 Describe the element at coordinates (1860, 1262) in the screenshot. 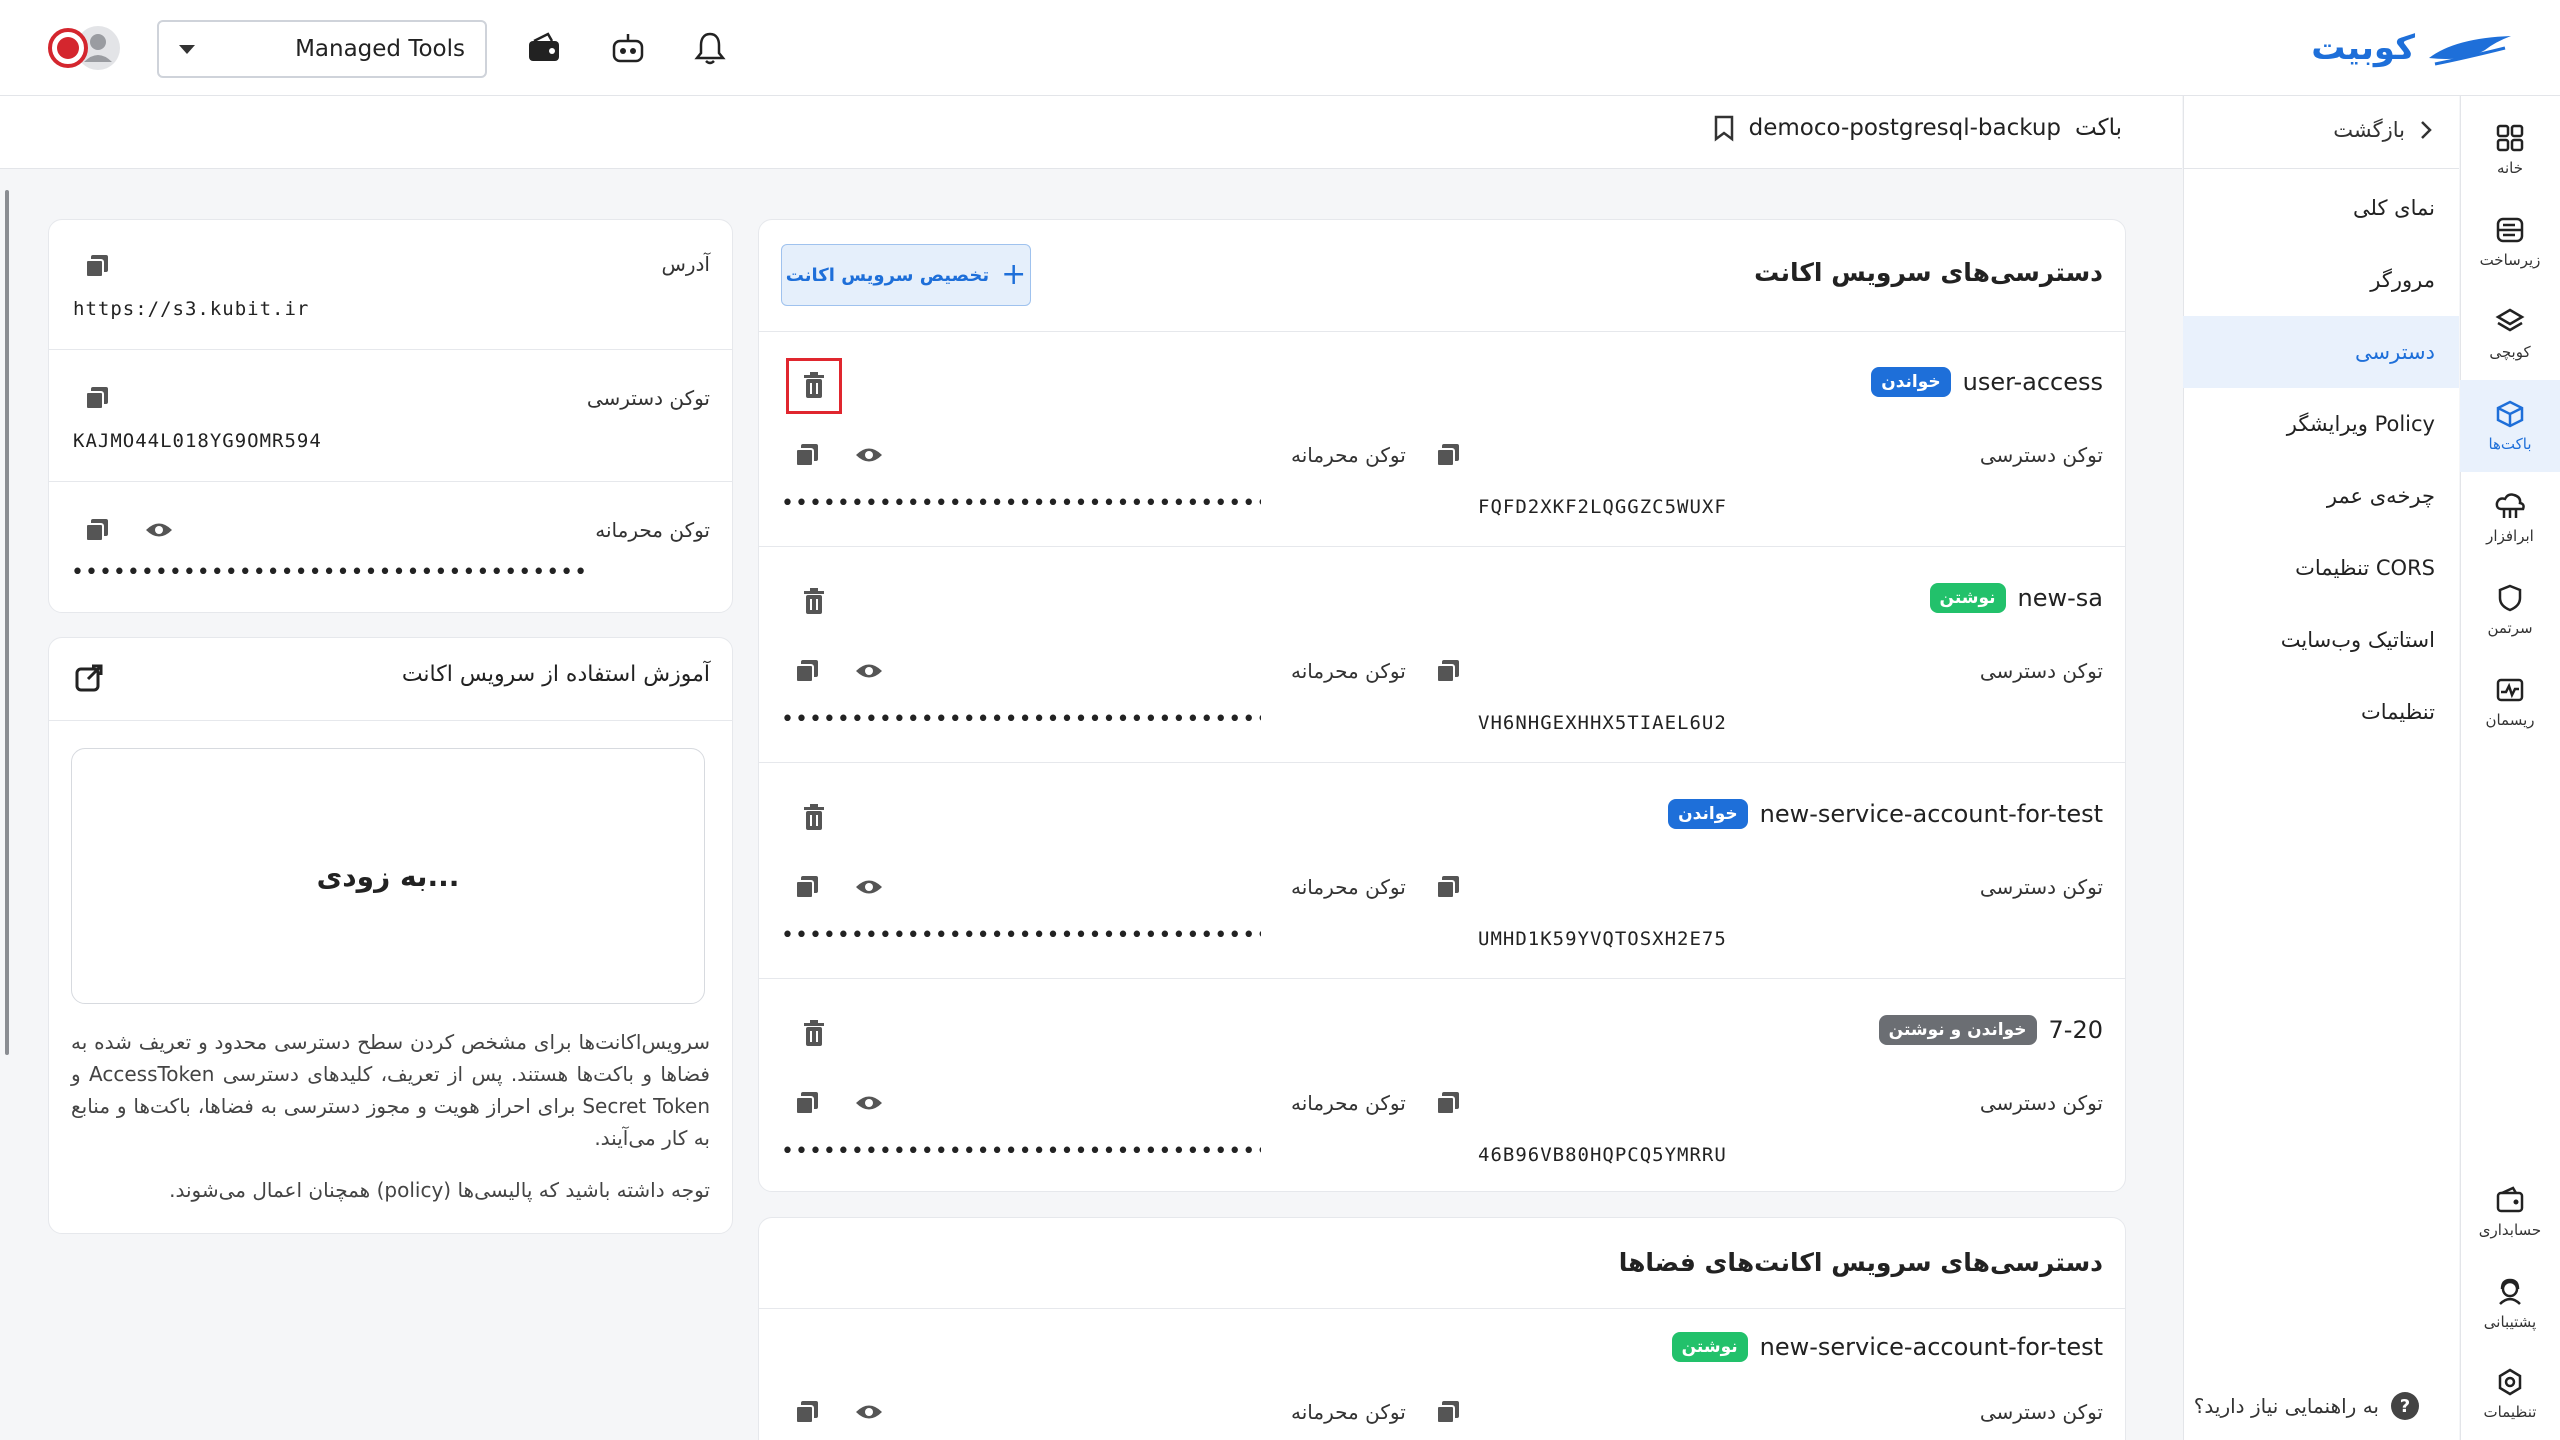

I see `section-title: دسترسی‌های سرویس اکانت‌های فضاها` at that location.